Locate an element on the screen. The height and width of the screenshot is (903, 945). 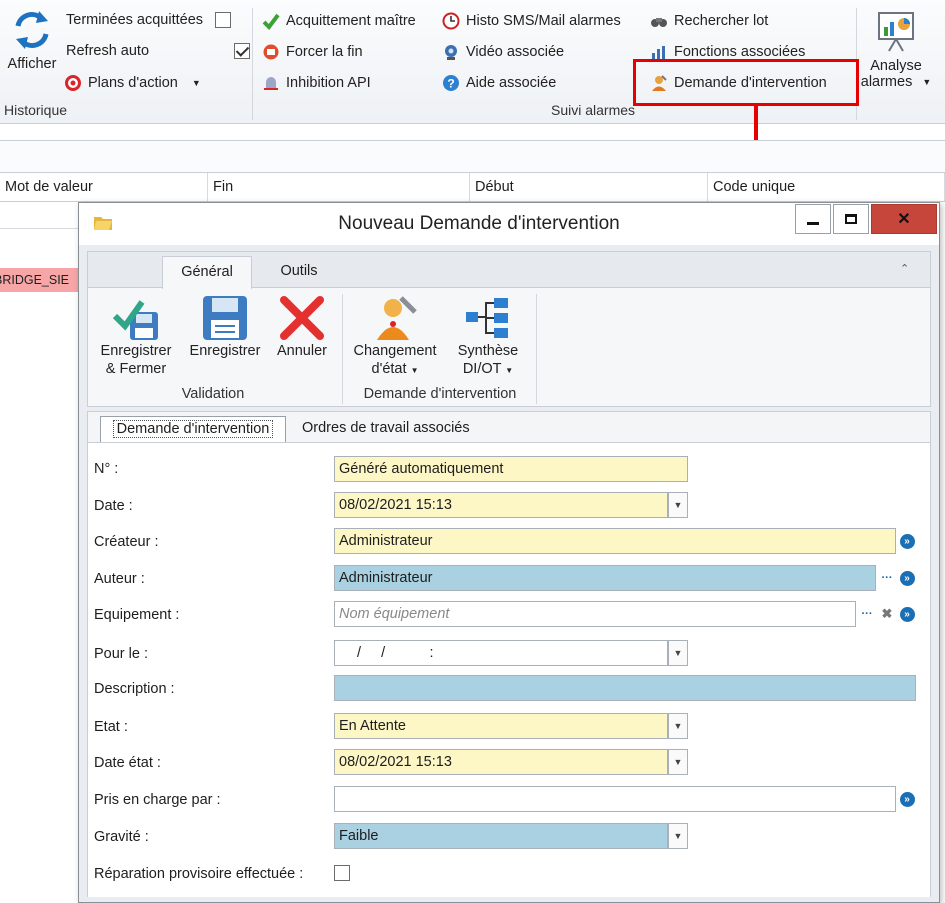
video-label: Vidéo associée is located at coordinates (515, 52).